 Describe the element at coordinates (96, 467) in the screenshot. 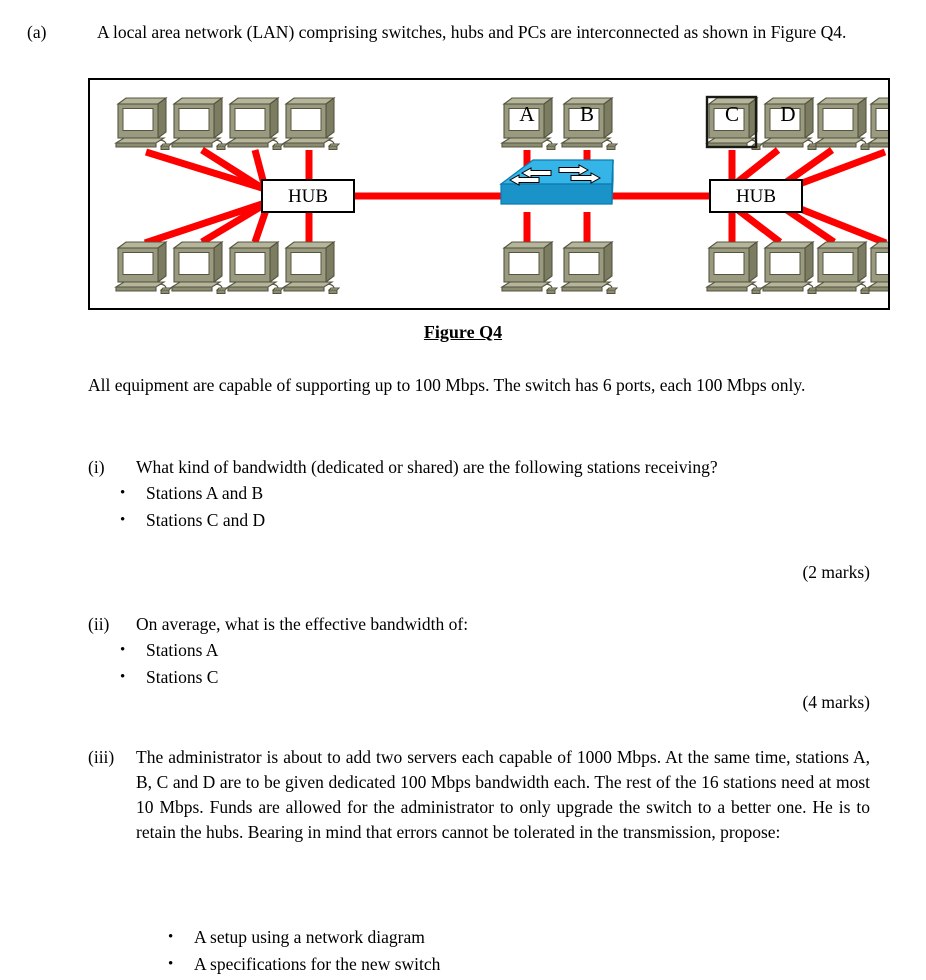

I see `section-i-label: (i)` at that location.